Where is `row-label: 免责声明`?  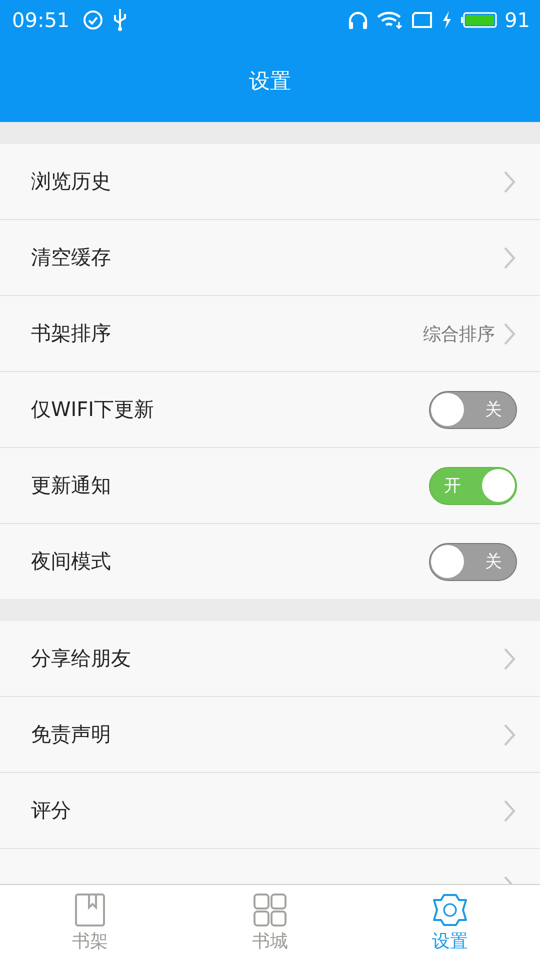 row-label: 免责声明 is located at coordinates (71, 734).